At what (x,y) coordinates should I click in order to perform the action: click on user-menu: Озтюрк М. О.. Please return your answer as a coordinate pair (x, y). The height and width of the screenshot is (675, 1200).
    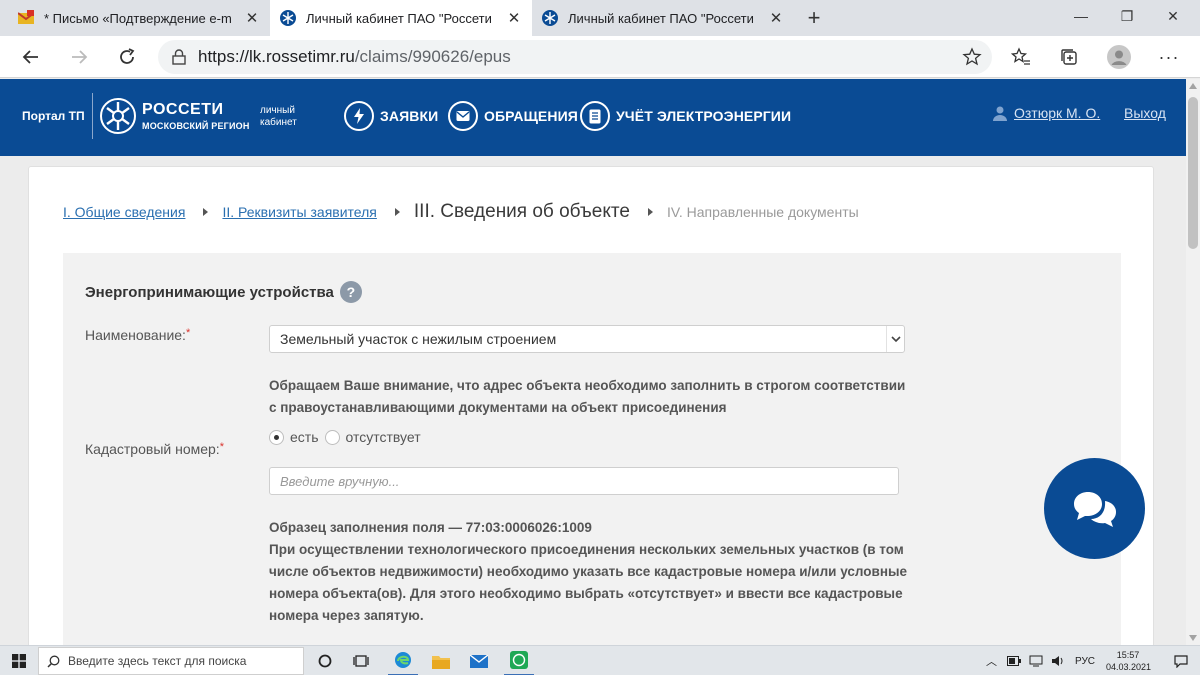
    Looking at the image, I should click on (1046, 113).